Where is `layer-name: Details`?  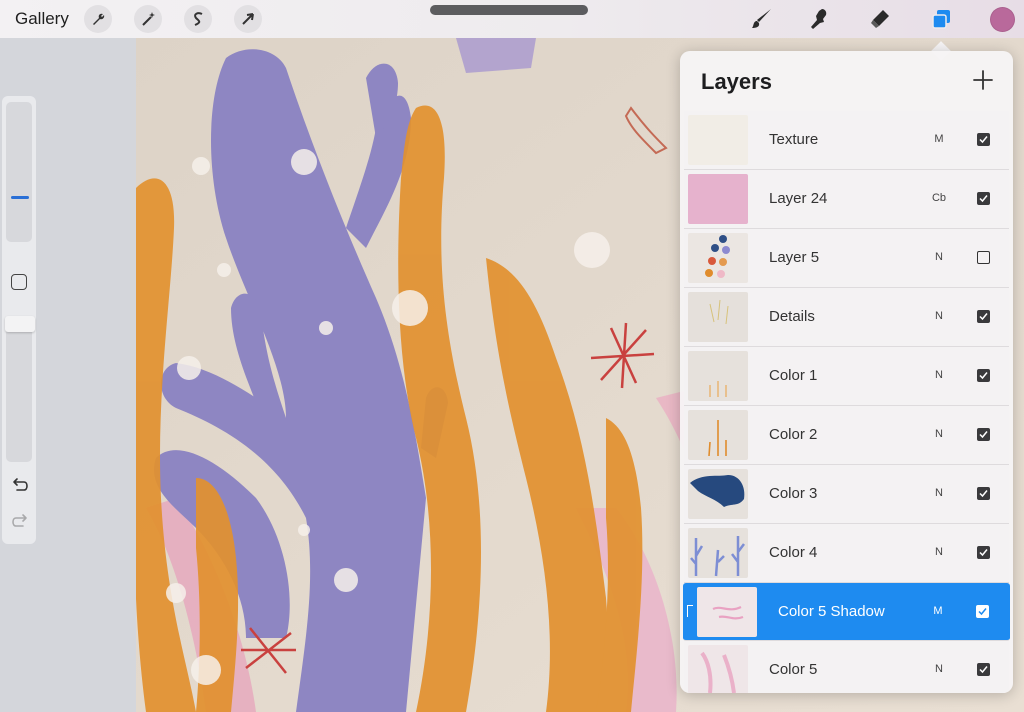
layer-name: Details is located at coordinates (792, 316).